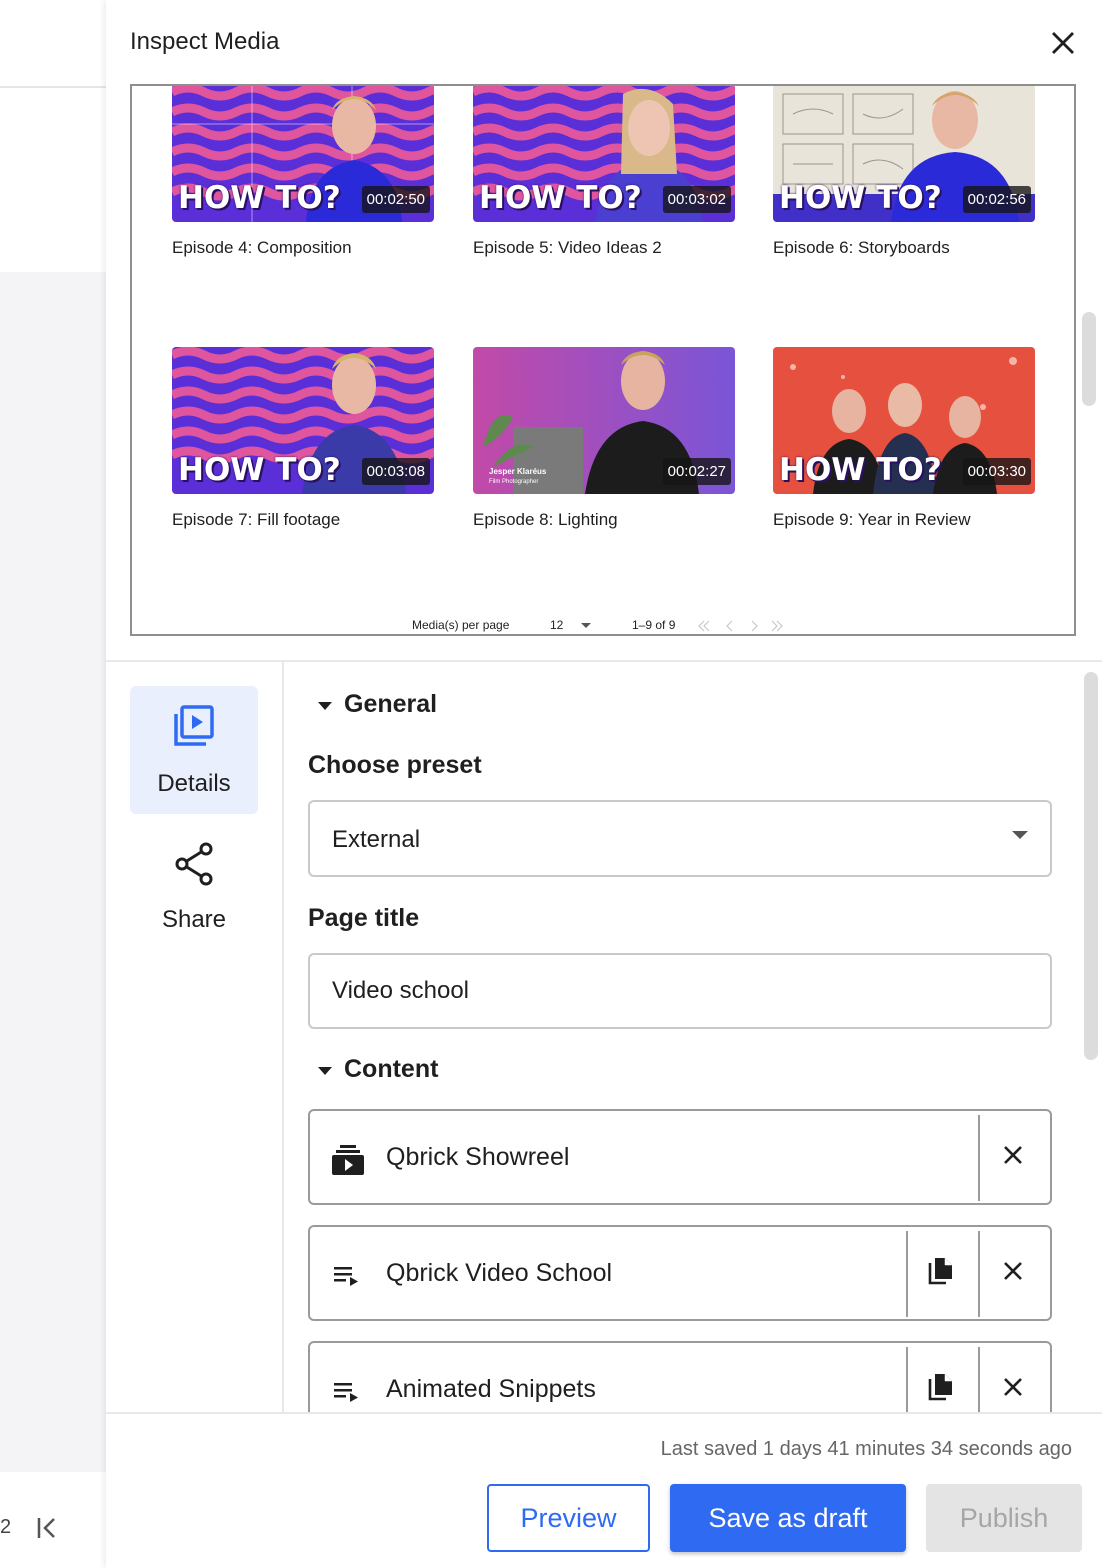 The height and width of the screenshot is (1568, 1102). I want to click on media-thumbnail: HOW TO? 00:02:50, so click(303, 154).